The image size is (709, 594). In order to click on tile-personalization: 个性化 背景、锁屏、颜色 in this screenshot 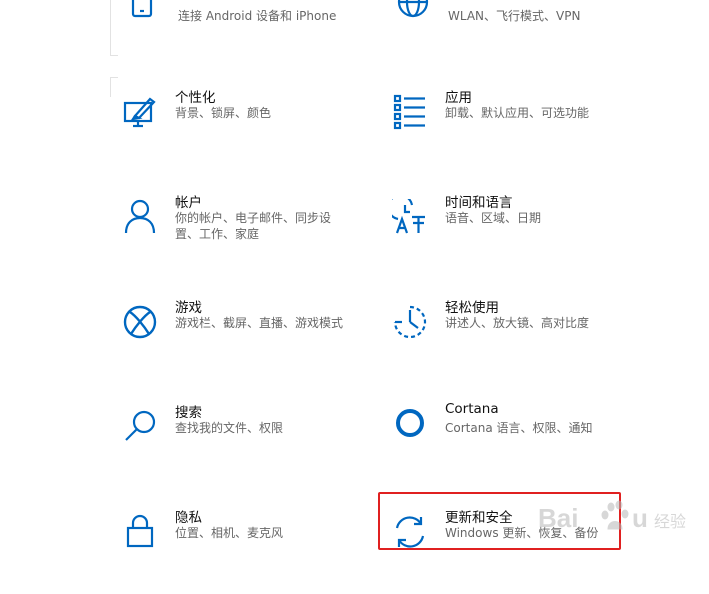, I will do `click(245, 132)`.